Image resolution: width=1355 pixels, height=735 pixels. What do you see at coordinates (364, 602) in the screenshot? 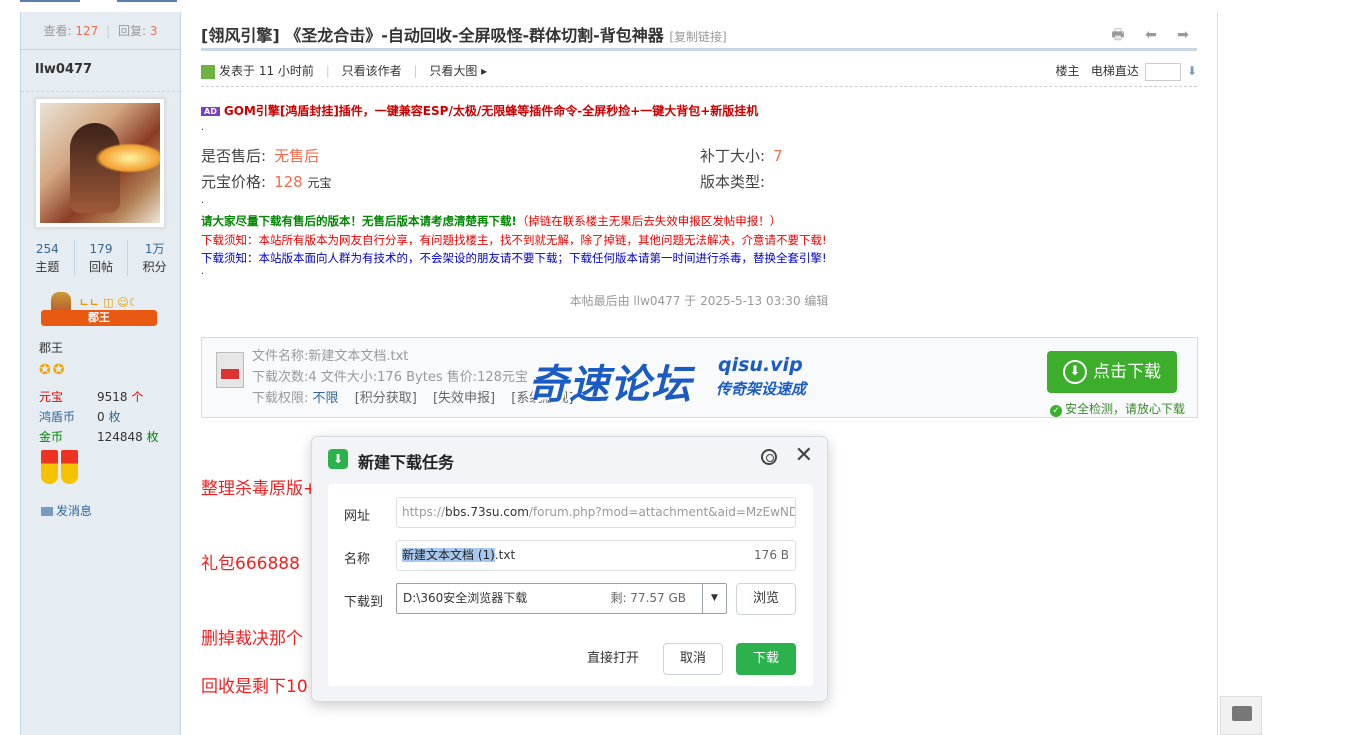
I see `destination-label: 下载到` at bounding box center [364, 602].